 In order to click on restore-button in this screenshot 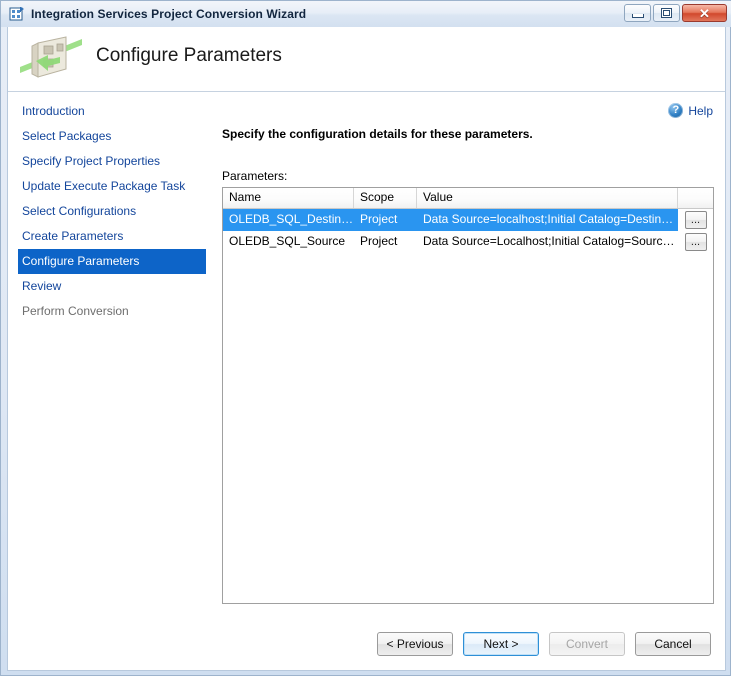, I will do `click(666, 13)`.